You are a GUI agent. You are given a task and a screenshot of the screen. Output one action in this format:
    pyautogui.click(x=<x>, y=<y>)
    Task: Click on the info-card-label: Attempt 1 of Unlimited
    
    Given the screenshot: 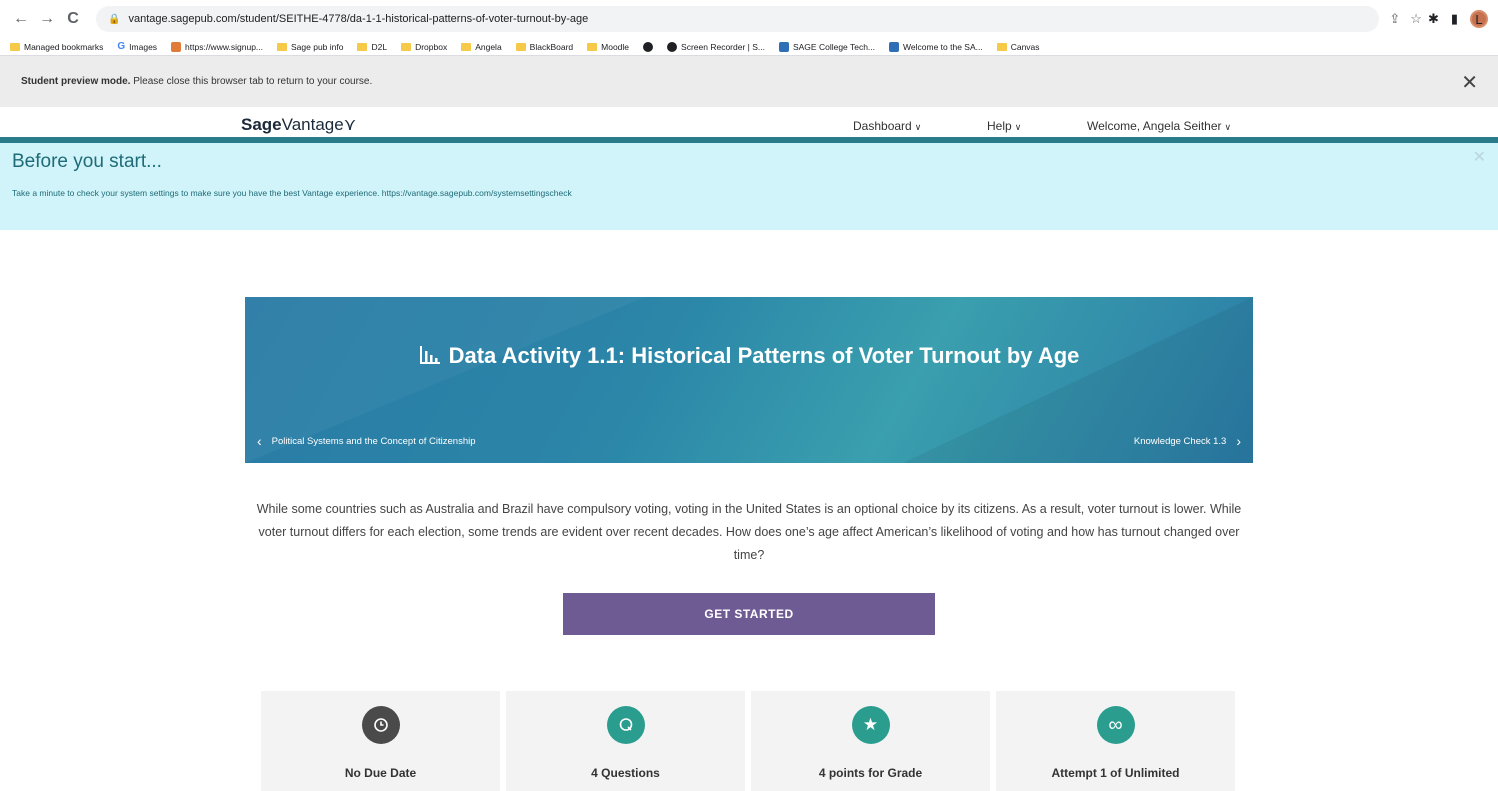 What is the action you would take?
    pyautogui.click(x=1115, y=773)
    